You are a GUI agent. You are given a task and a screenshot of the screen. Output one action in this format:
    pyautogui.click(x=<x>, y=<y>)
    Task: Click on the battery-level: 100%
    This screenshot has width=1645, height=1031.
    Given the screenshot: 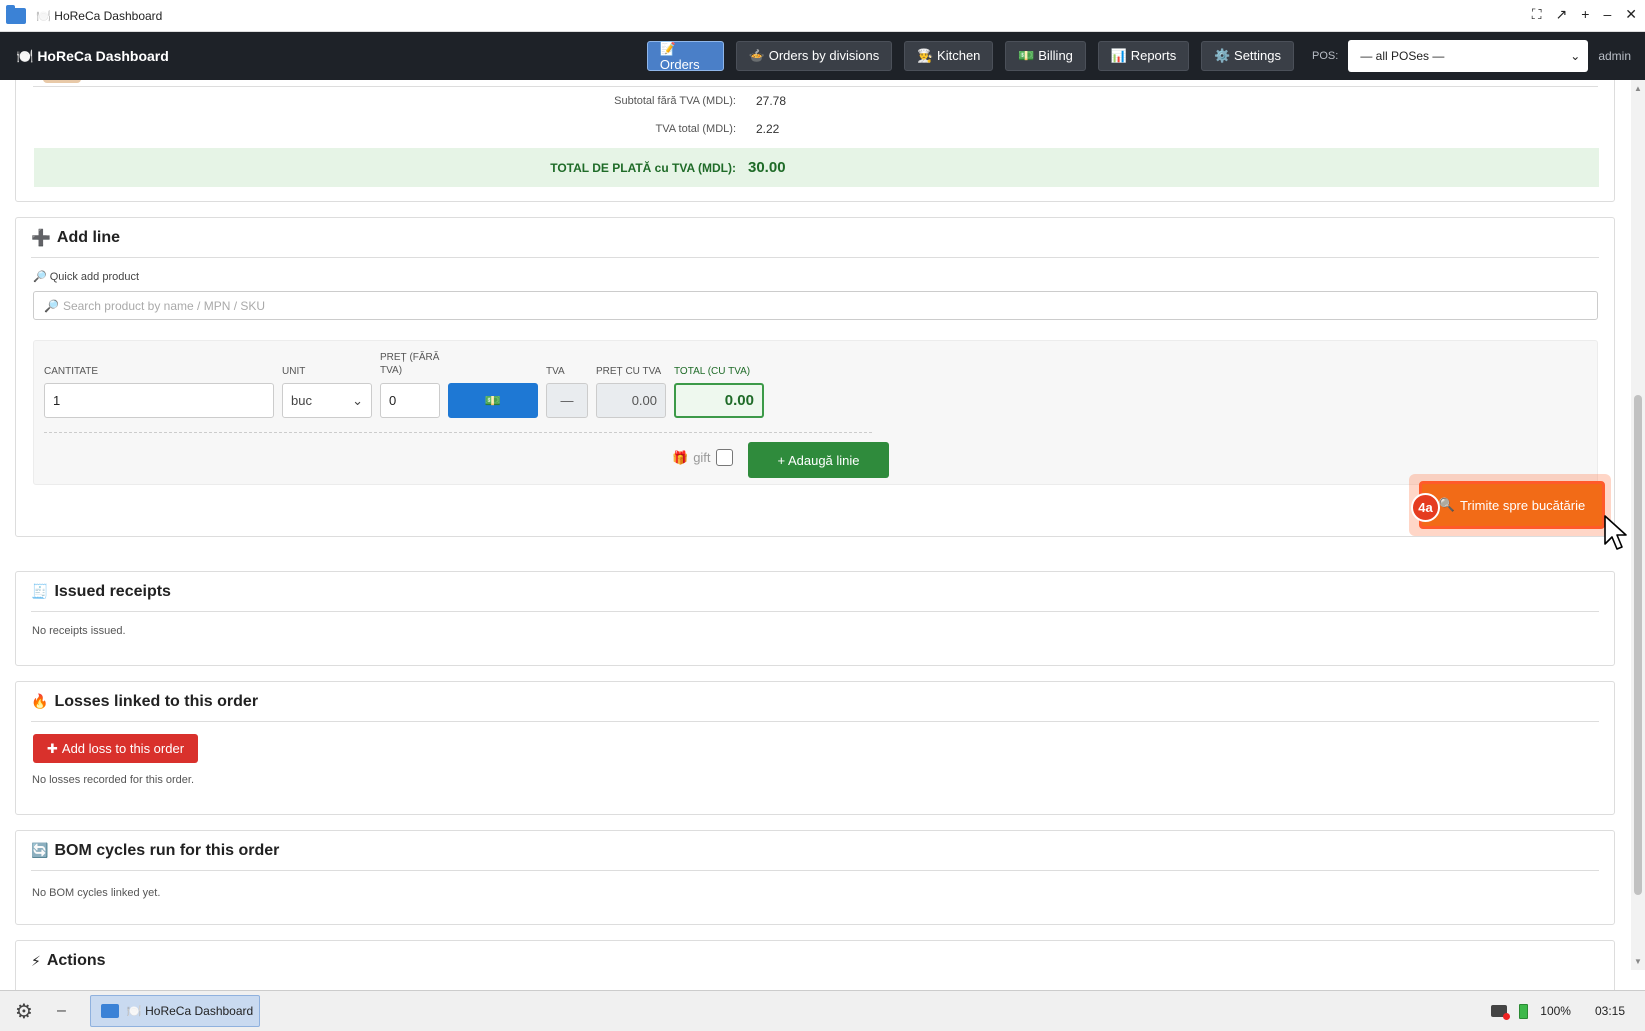 What is the action you would take?
    pyautogui.click(x=1555, y=1011)
    